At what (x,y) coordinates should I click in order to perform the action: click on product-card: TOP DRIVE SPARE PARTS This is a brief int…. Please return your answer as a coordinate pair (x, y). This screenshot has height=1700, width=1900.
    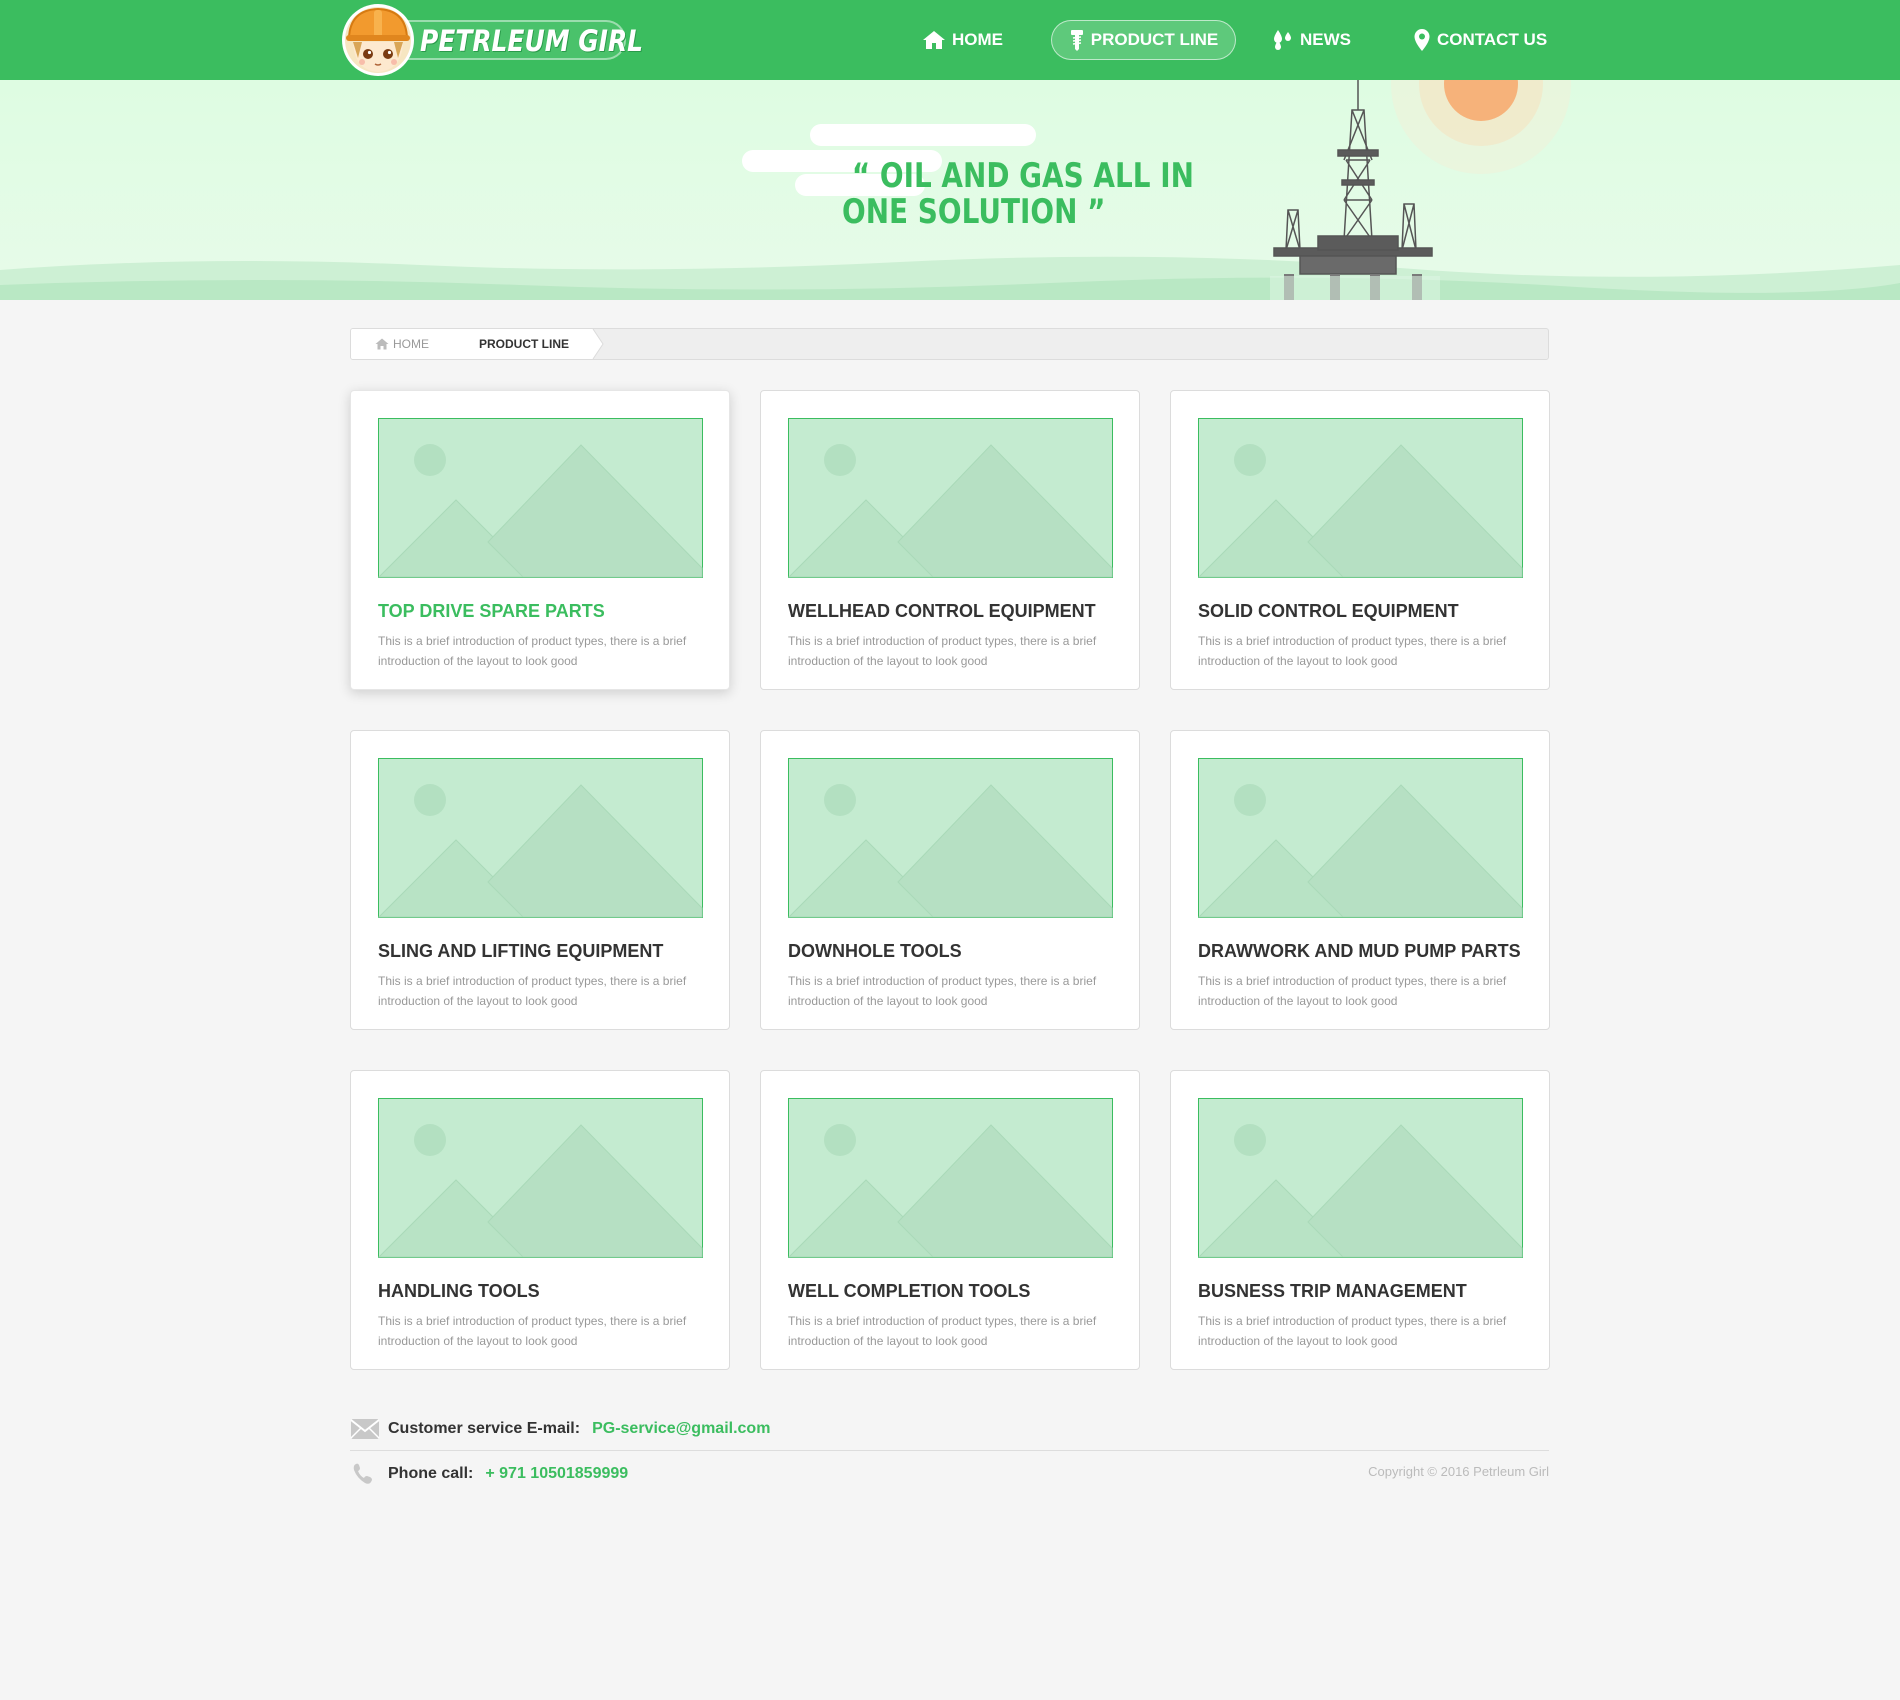
    Looking at the image, I should click on (540, 540).